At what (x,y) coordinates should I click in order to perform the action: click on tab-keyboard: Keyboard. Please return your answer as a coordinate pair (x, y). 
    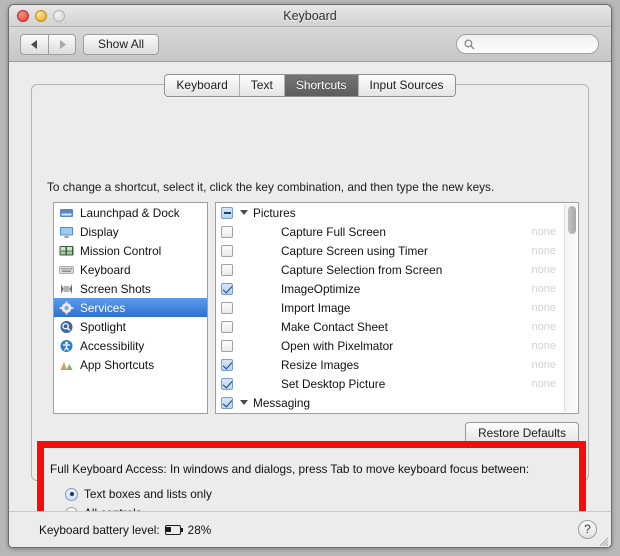
    Looking at the image, I should click on (202, 85).